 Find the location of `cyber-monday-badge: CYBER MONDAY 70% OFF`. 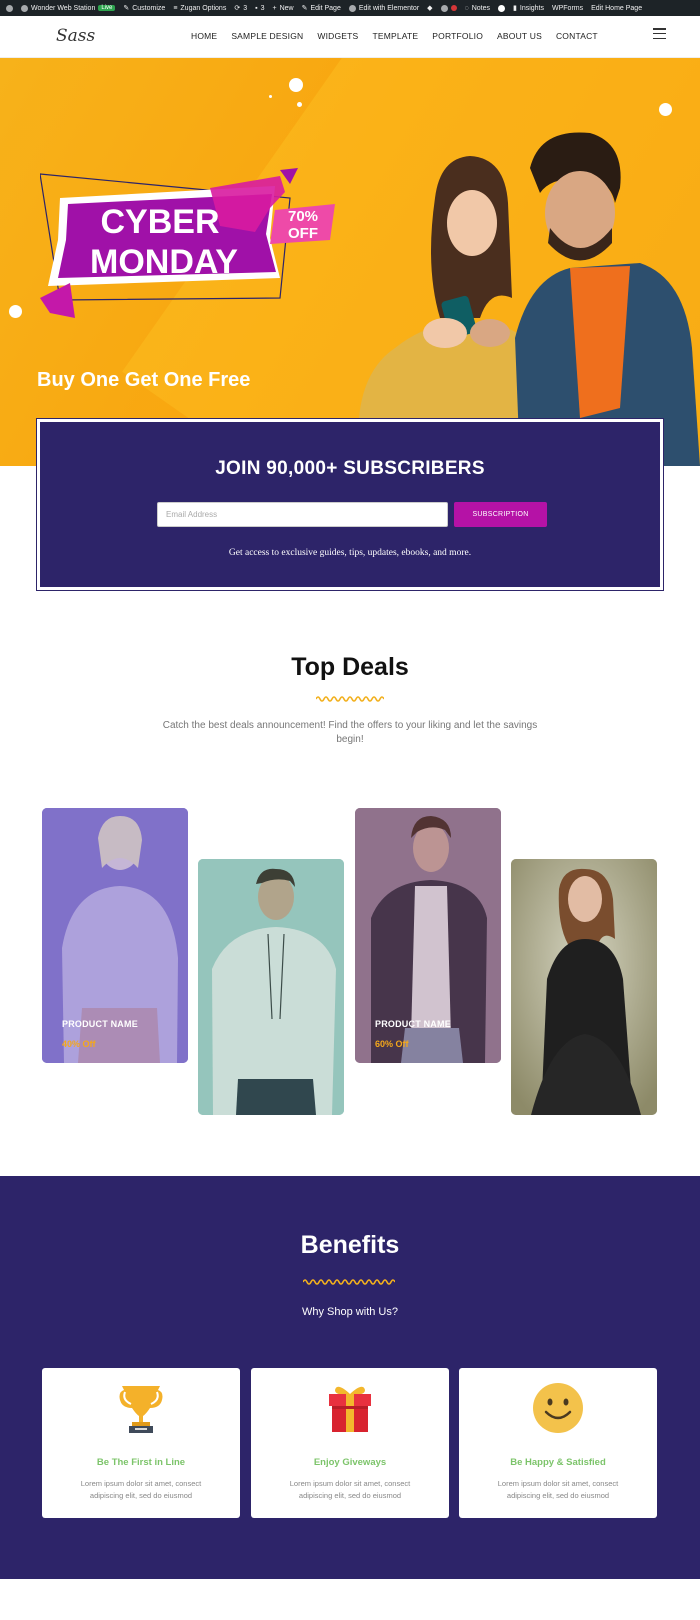

cyber-monday-badge: CYBER MONDAY 70% OFF is located at coordinates (187, 243).